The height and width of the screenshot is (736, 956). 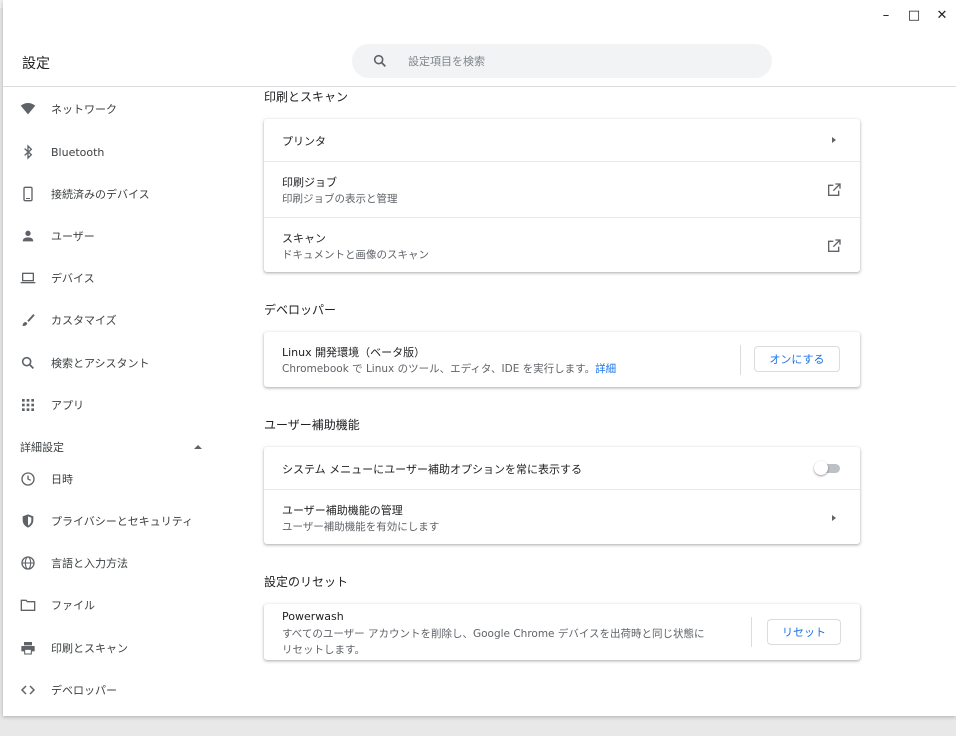 What do you see at coordinates (797, 359) in the screenshot?
I see `linux-enable-button: オンにする` at bounding box center [797, 359].